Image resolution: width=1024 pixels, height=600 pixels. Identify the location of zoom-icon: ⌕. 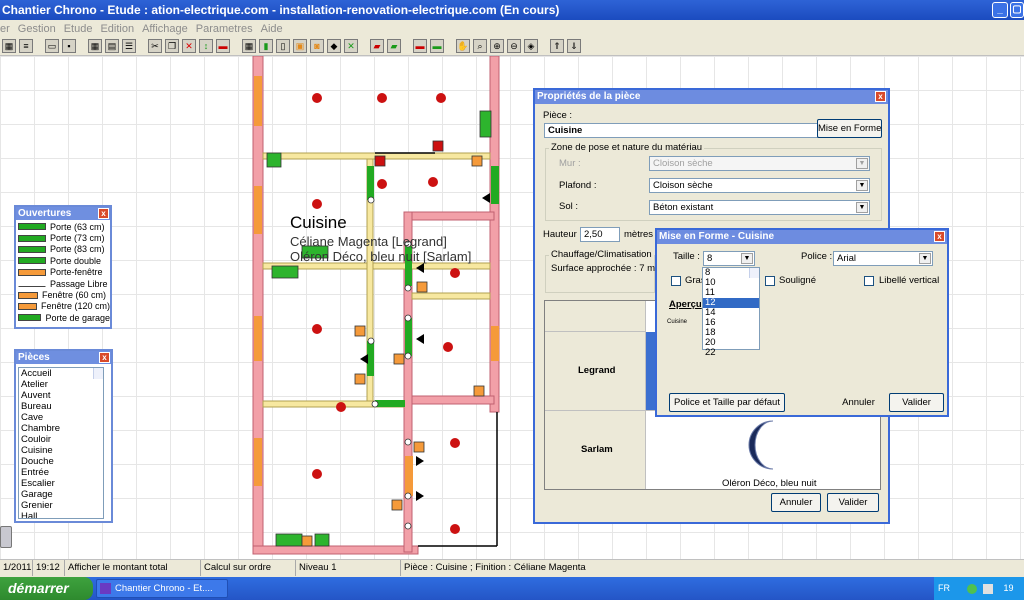
(480, 46).